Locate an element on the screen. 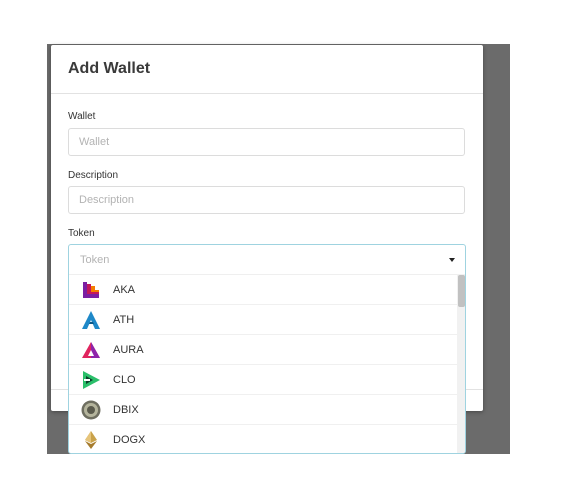 The width and height of the screenshot is (570, 483). token-option-label: ATH is located at coordinates (124, 320).